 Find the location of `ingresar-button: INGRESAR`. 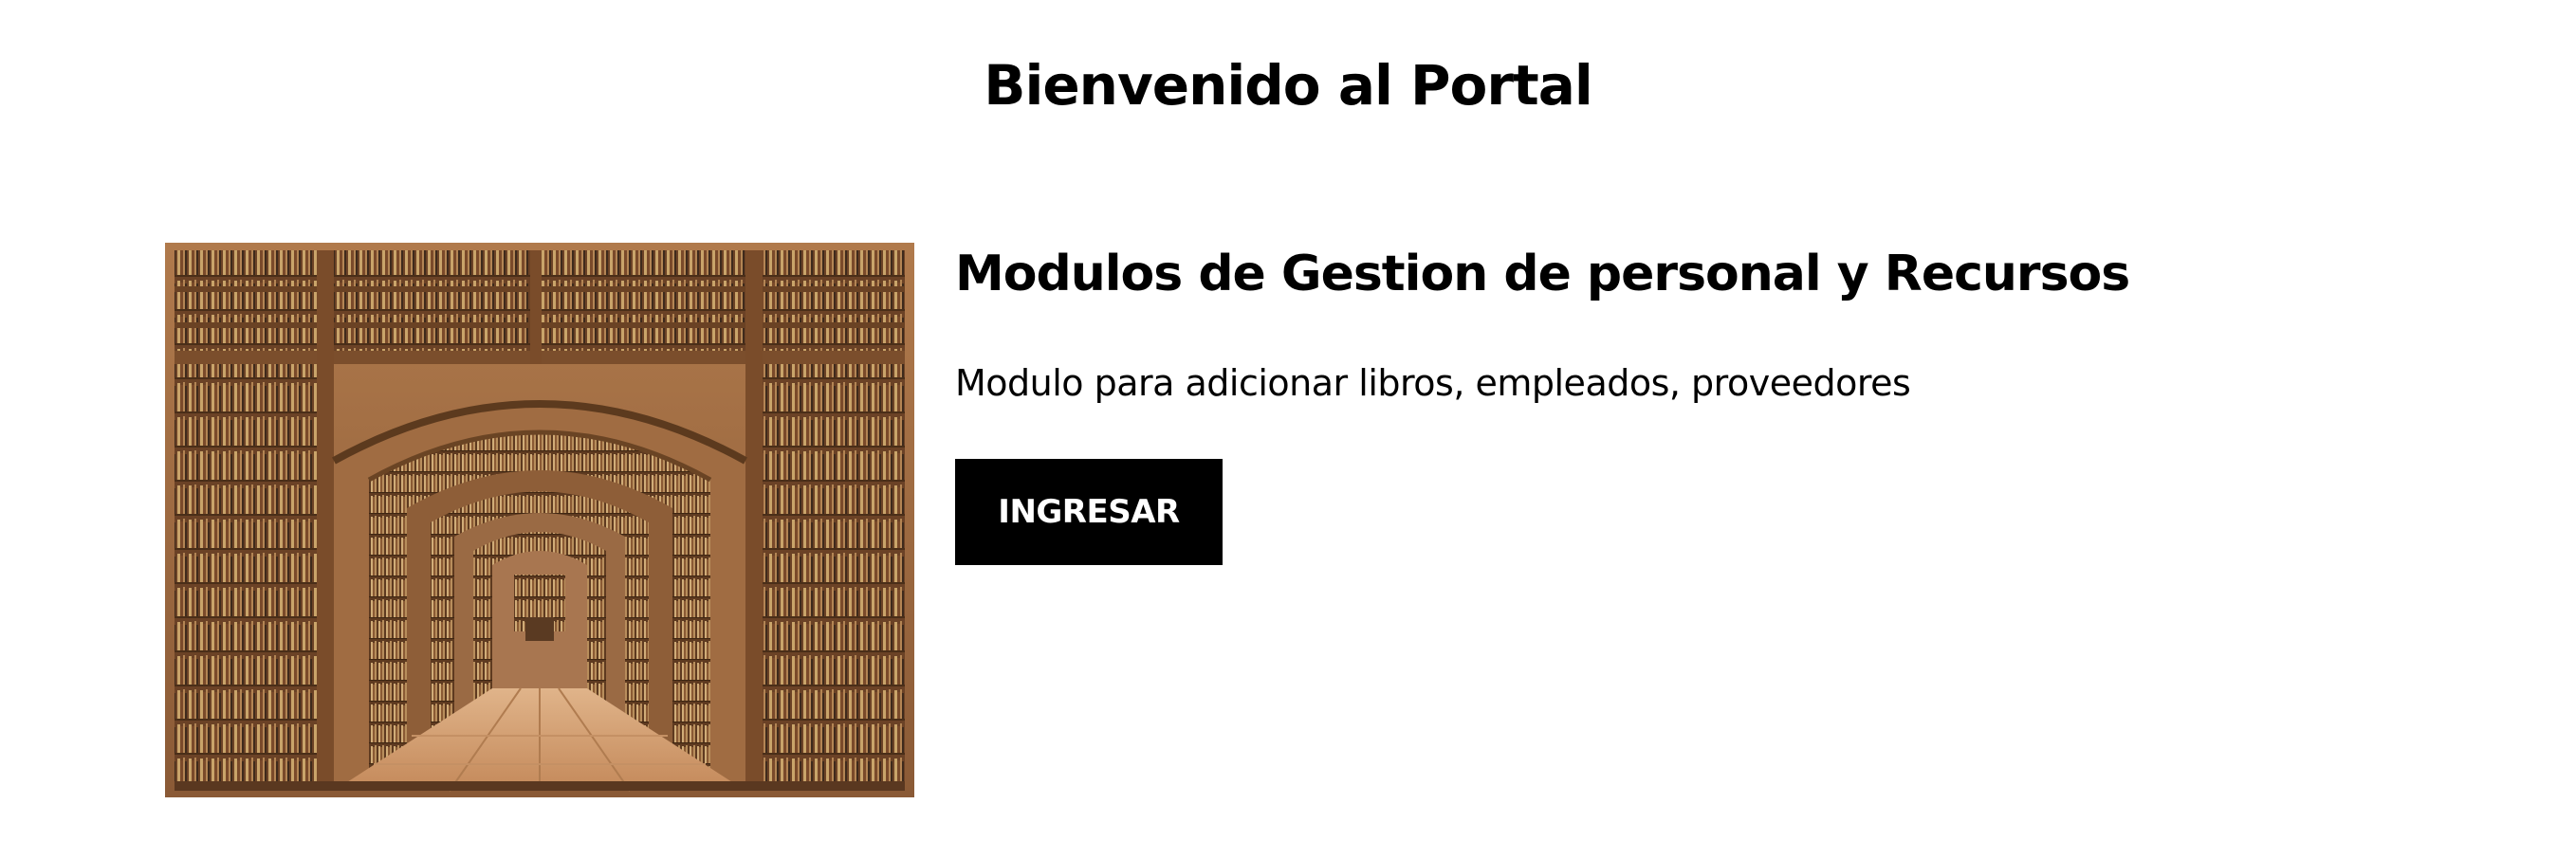

ingresar-button: INGRESAR is located at coordinates (1089, 512).